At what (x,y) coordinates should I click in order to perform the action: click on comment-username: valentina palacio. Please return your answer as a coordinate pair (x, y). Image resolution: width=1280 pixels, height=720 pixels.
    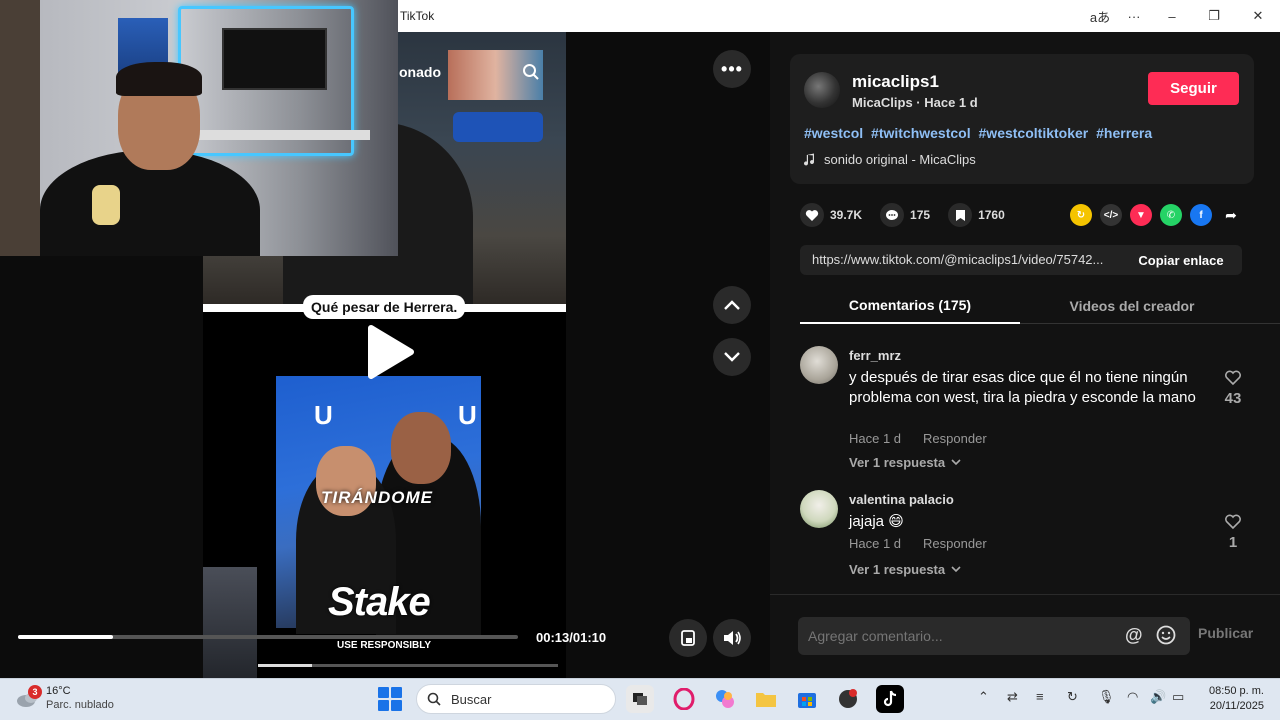
    Looking at the image, I should click on (901, 499).